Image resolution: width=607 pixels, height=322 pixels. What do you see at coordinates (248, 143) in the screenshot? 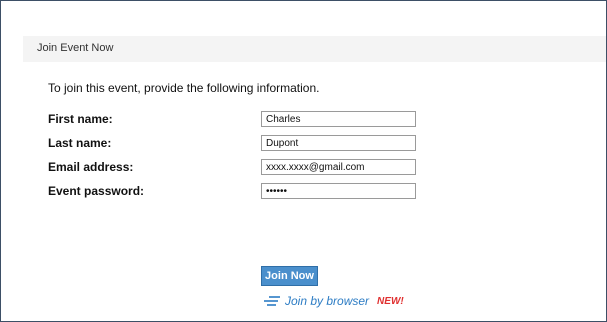
I see `last-name-row: Last name:` at bounding box center [248, 143].